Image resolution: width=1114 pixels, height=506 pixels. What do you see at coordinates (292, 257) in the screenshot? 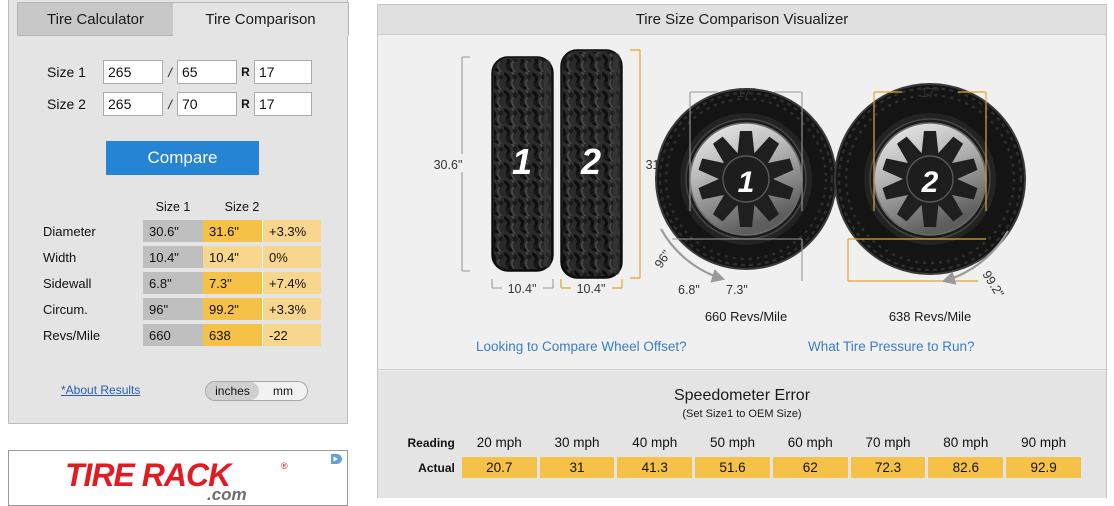
I see `result-delta-value: 0%` at bounding box center [292, 257].